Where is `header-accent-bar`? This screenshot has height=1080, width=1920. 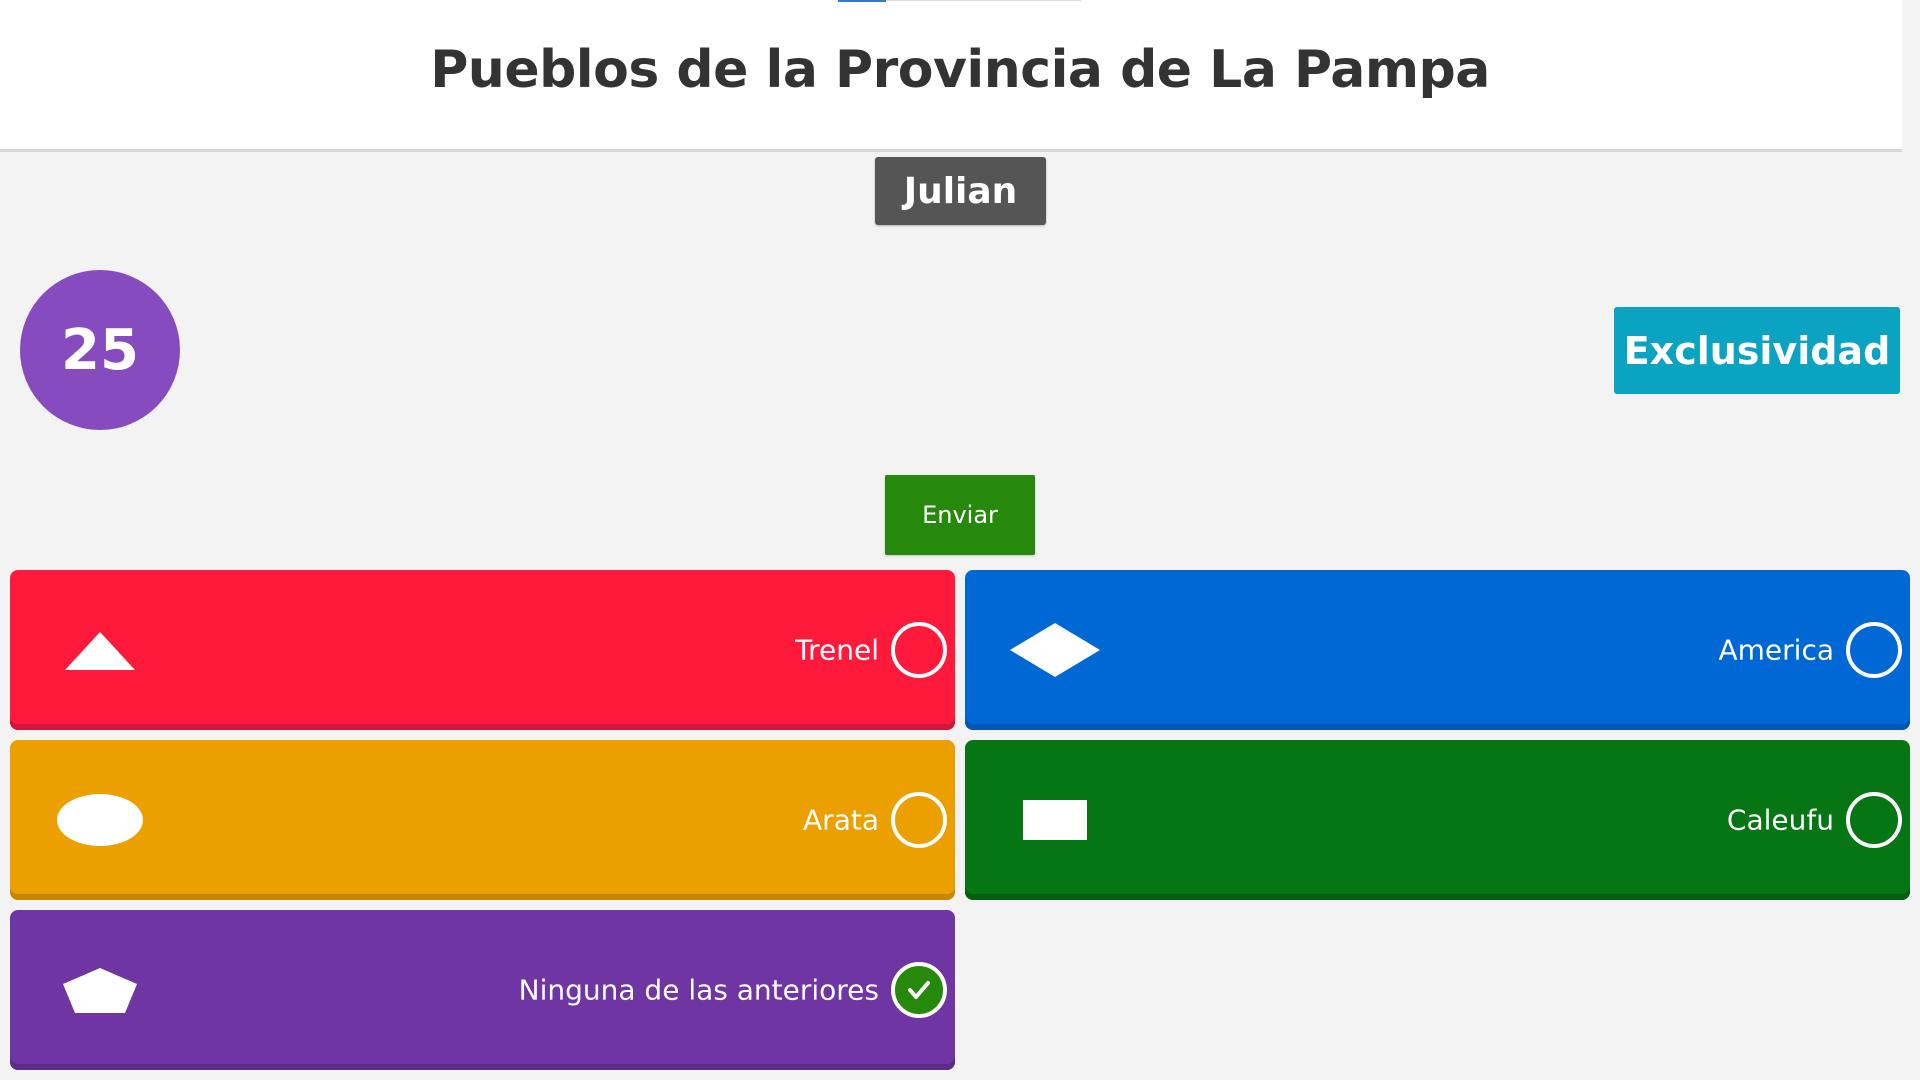
header-accent-bar is located at coordinates (862, 1).